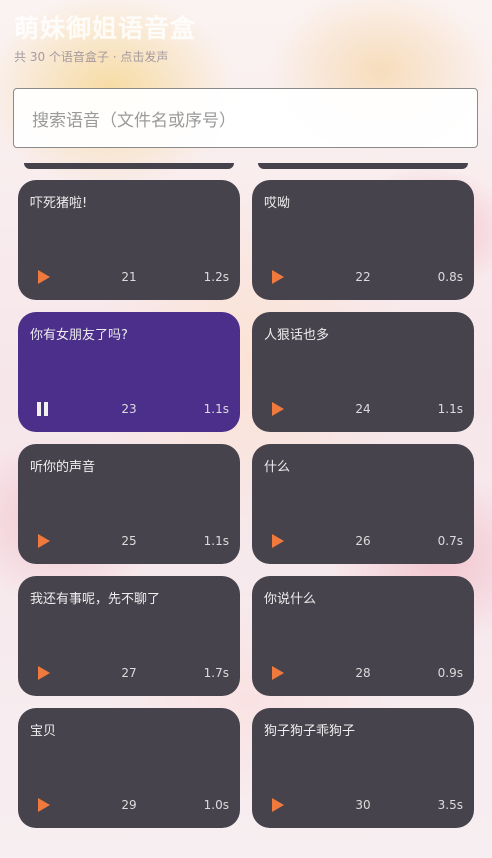  What do you see at coordinates (450, 541) in the screenshot?
I see `voice-card-duration: 0.7s` at bounding box center [450, 541].